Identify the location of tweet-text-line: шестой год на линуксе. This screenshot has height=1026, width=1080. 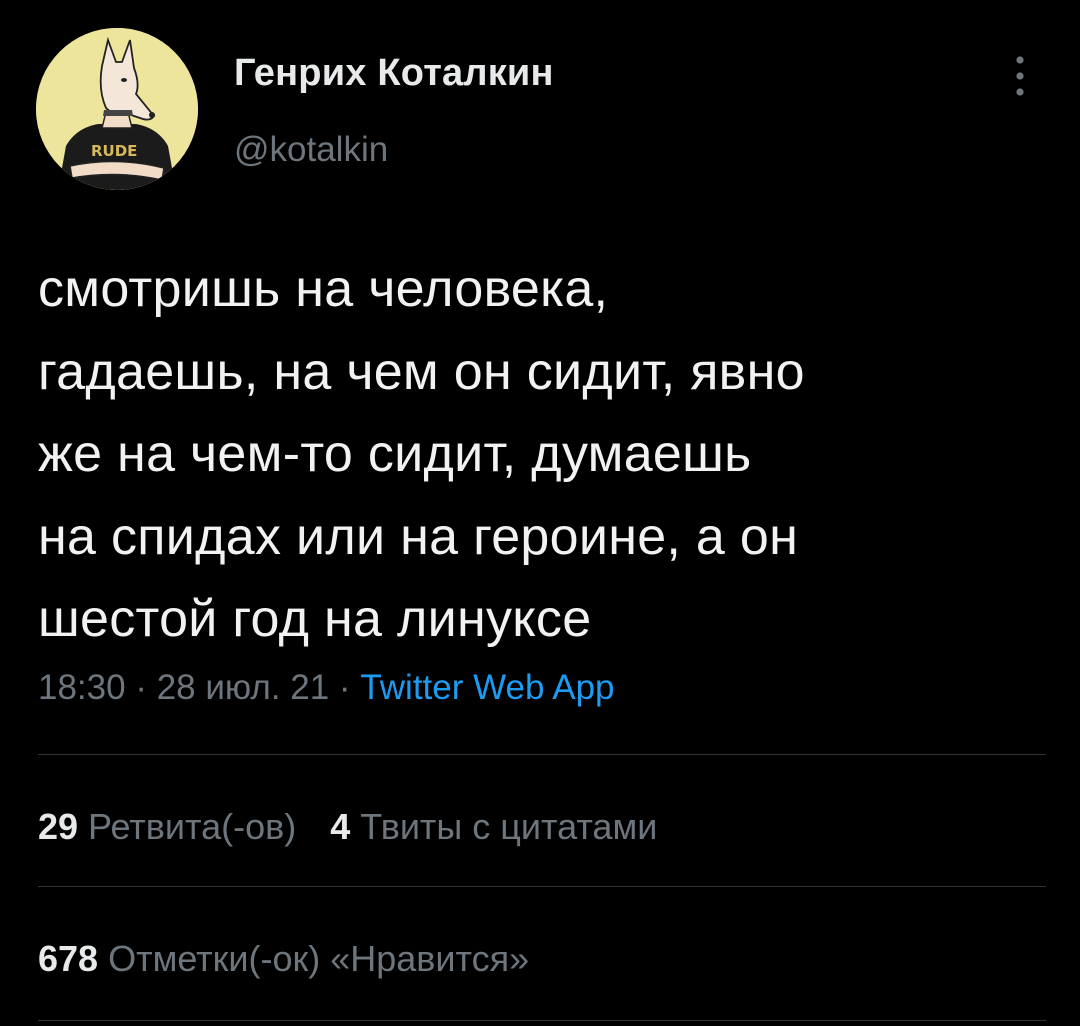
(315, 619).